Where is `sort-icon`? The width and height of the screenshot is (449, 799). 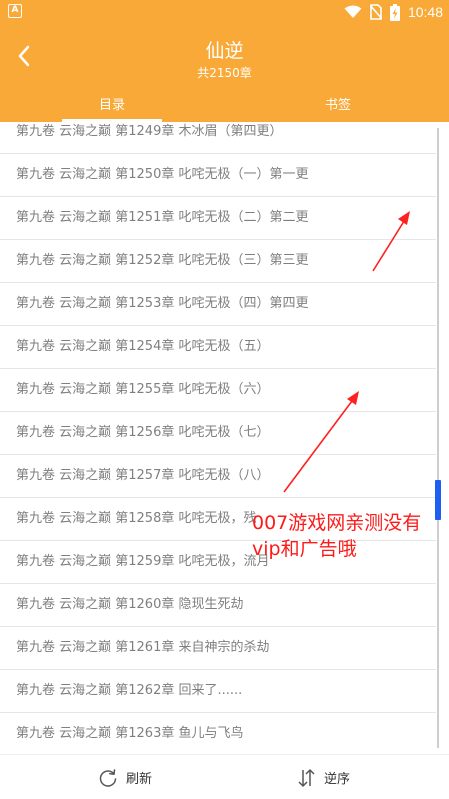 sort-icon is located at coordinates (306, 777).